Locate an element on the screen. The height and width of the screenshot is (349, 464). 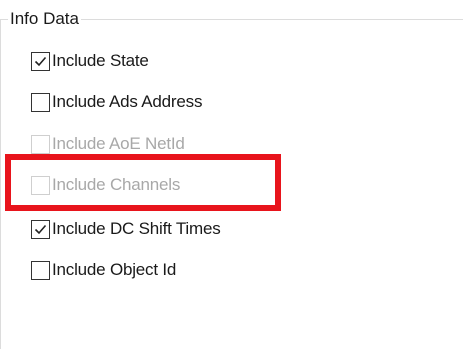
include-object-id-checkbox: Include Object Id is located at coordinates (103, 270).